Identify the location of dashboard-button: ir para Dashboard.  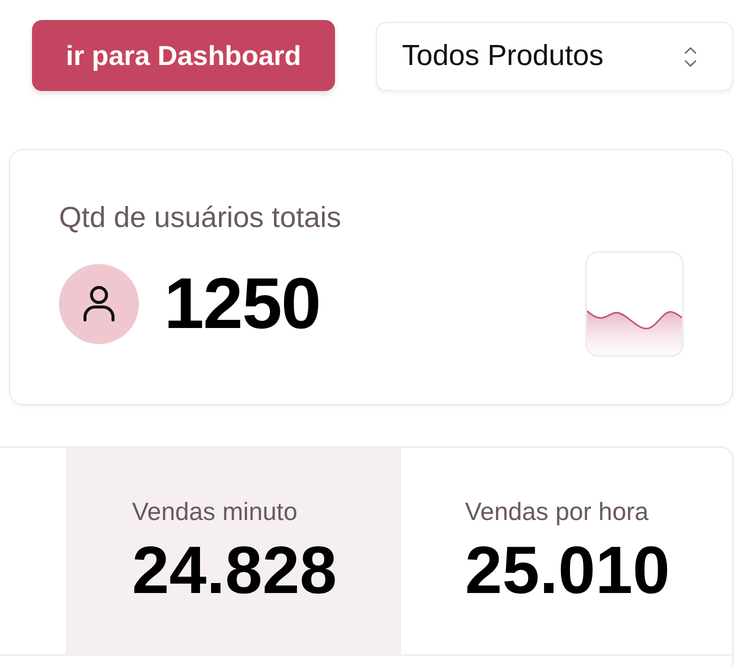
(183, 55).